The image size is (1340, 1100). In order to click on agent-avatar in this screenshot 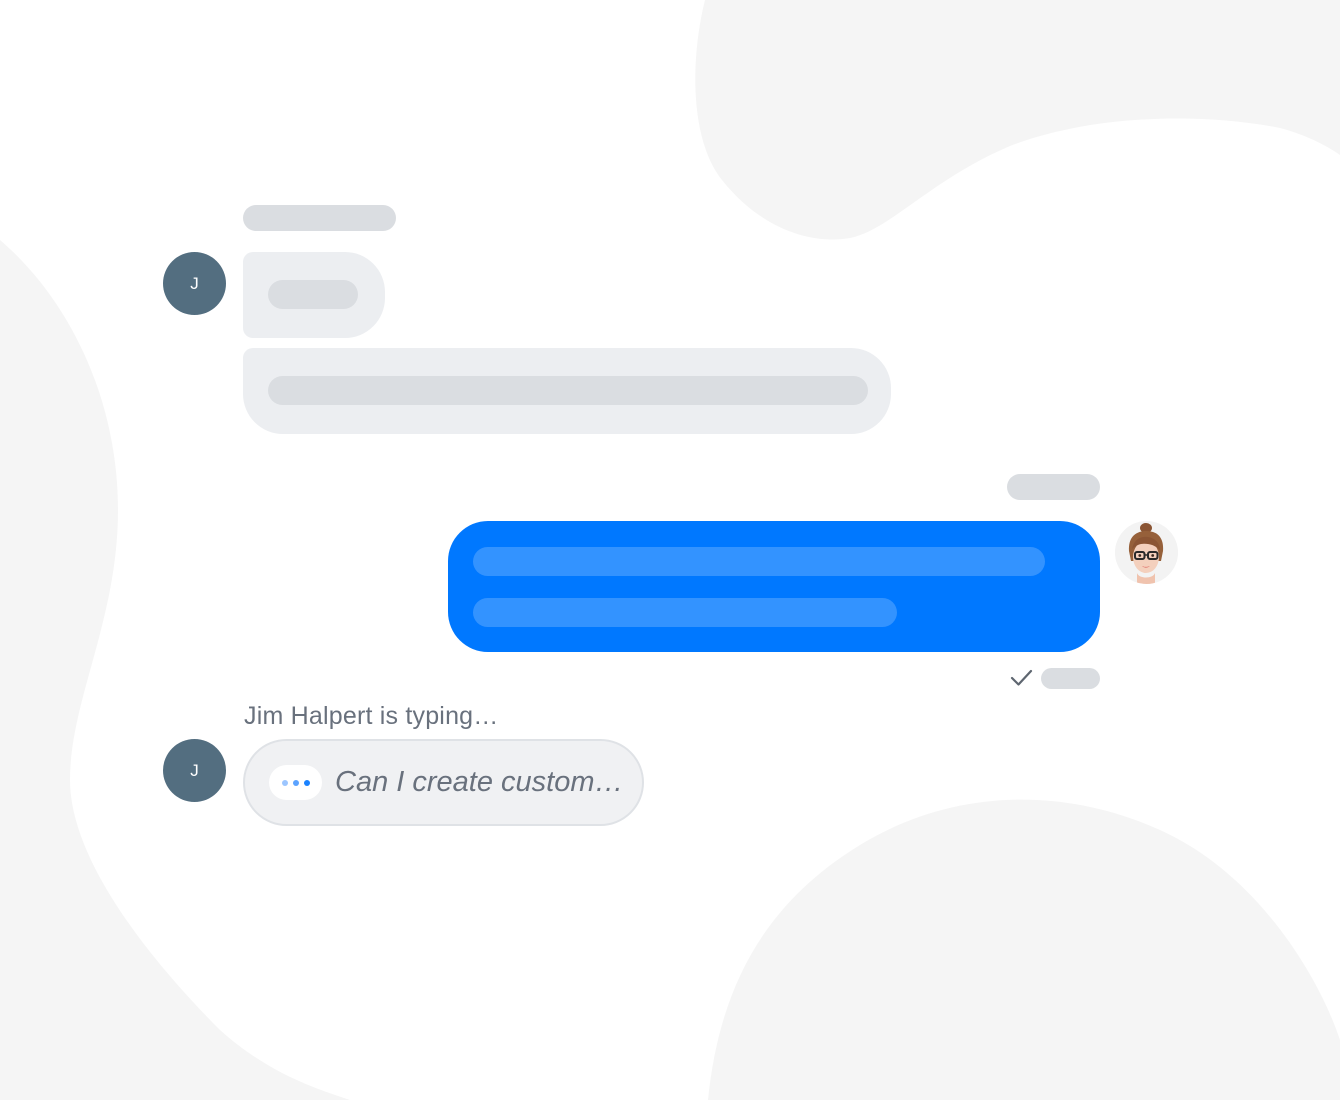, I will do `click(1146, 552)`.